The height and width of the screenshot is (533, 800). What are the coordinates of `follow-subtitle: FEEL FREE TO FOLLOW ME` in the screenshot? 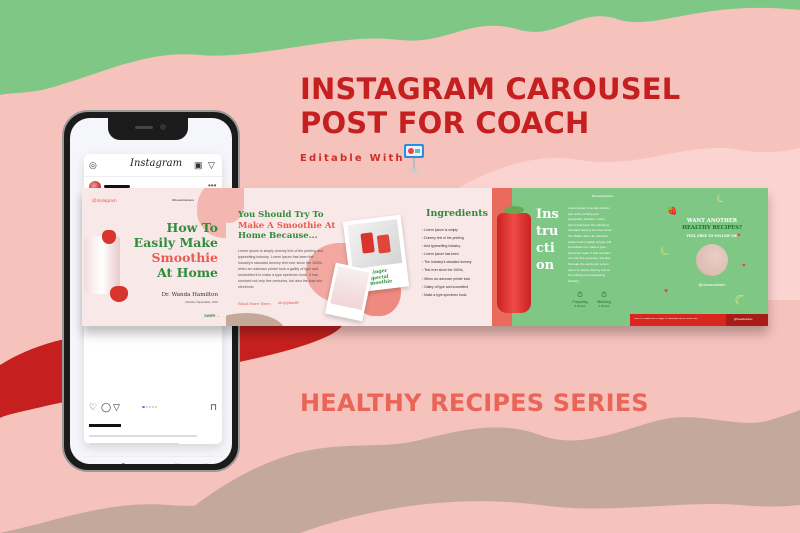 It's located at (712, 236).